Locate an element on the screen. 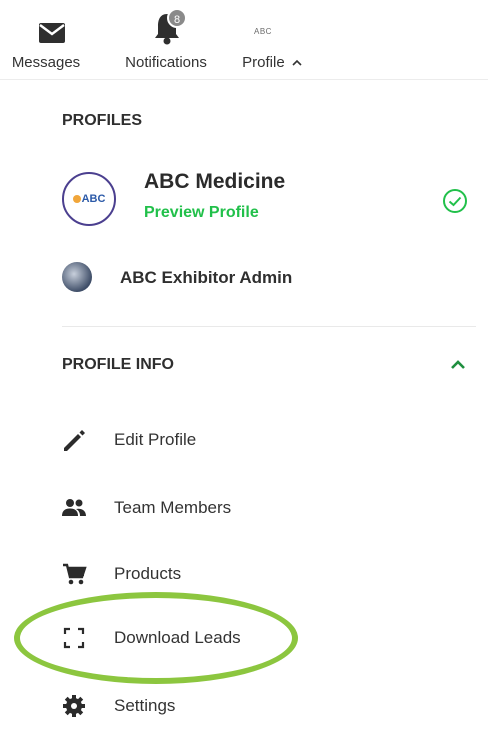  nav-messages-label: Messages is located at coordinates (46, 62).